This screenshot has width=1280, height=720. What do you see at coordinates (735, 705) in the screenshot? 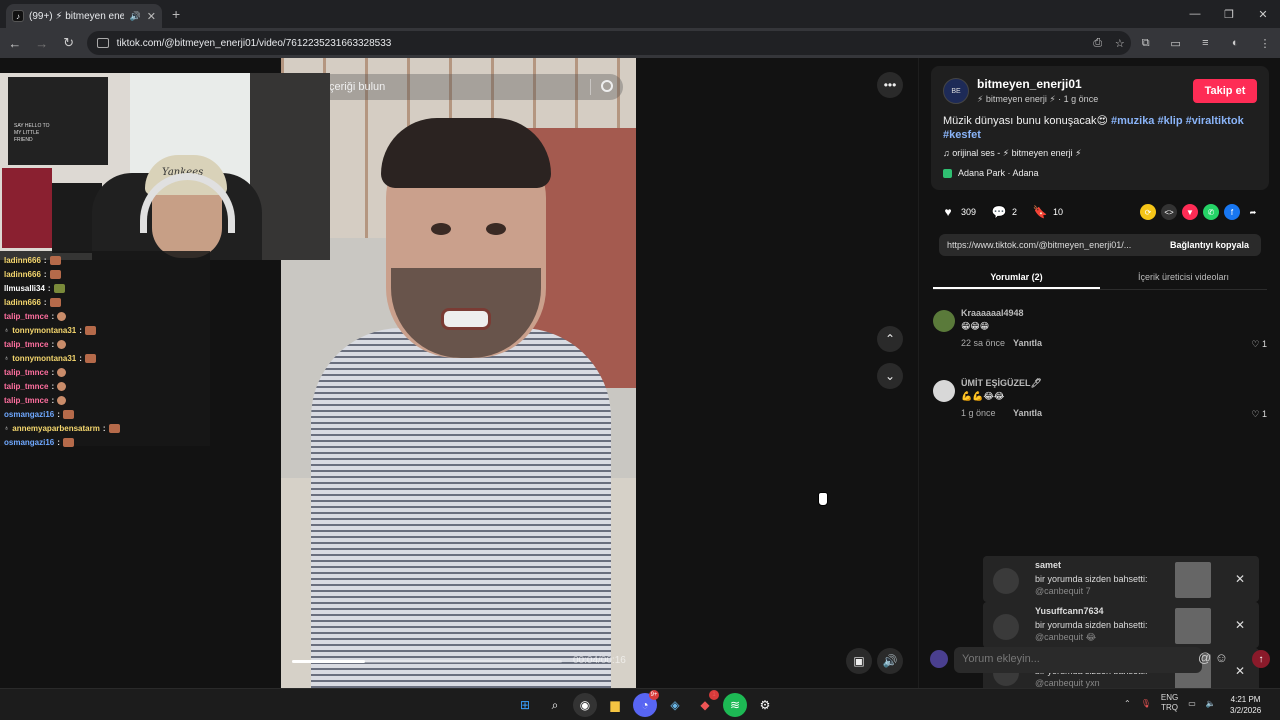
I see `spotify-icon: ≋` at bounding box center [735, 705].